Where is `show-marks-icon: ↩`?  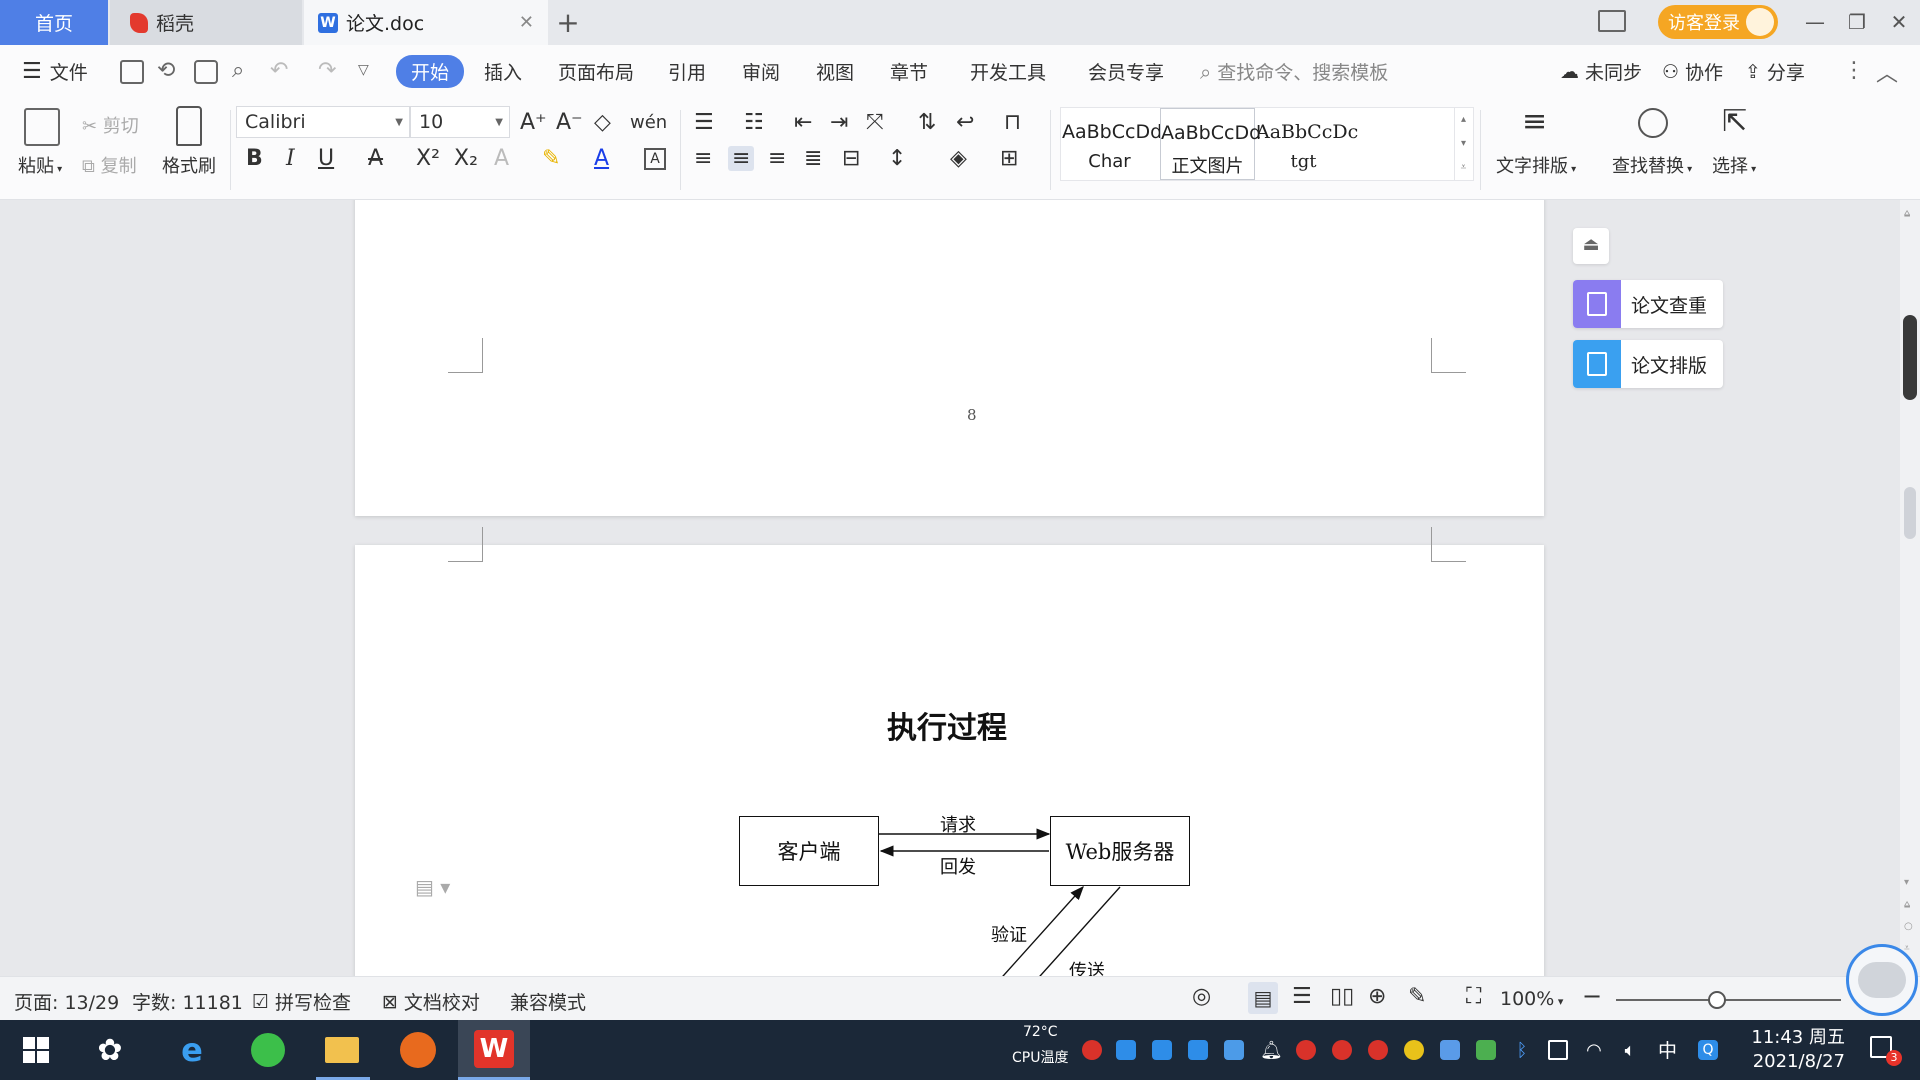 show-marks-icon: ↩ is located at coordinates (965, 122).